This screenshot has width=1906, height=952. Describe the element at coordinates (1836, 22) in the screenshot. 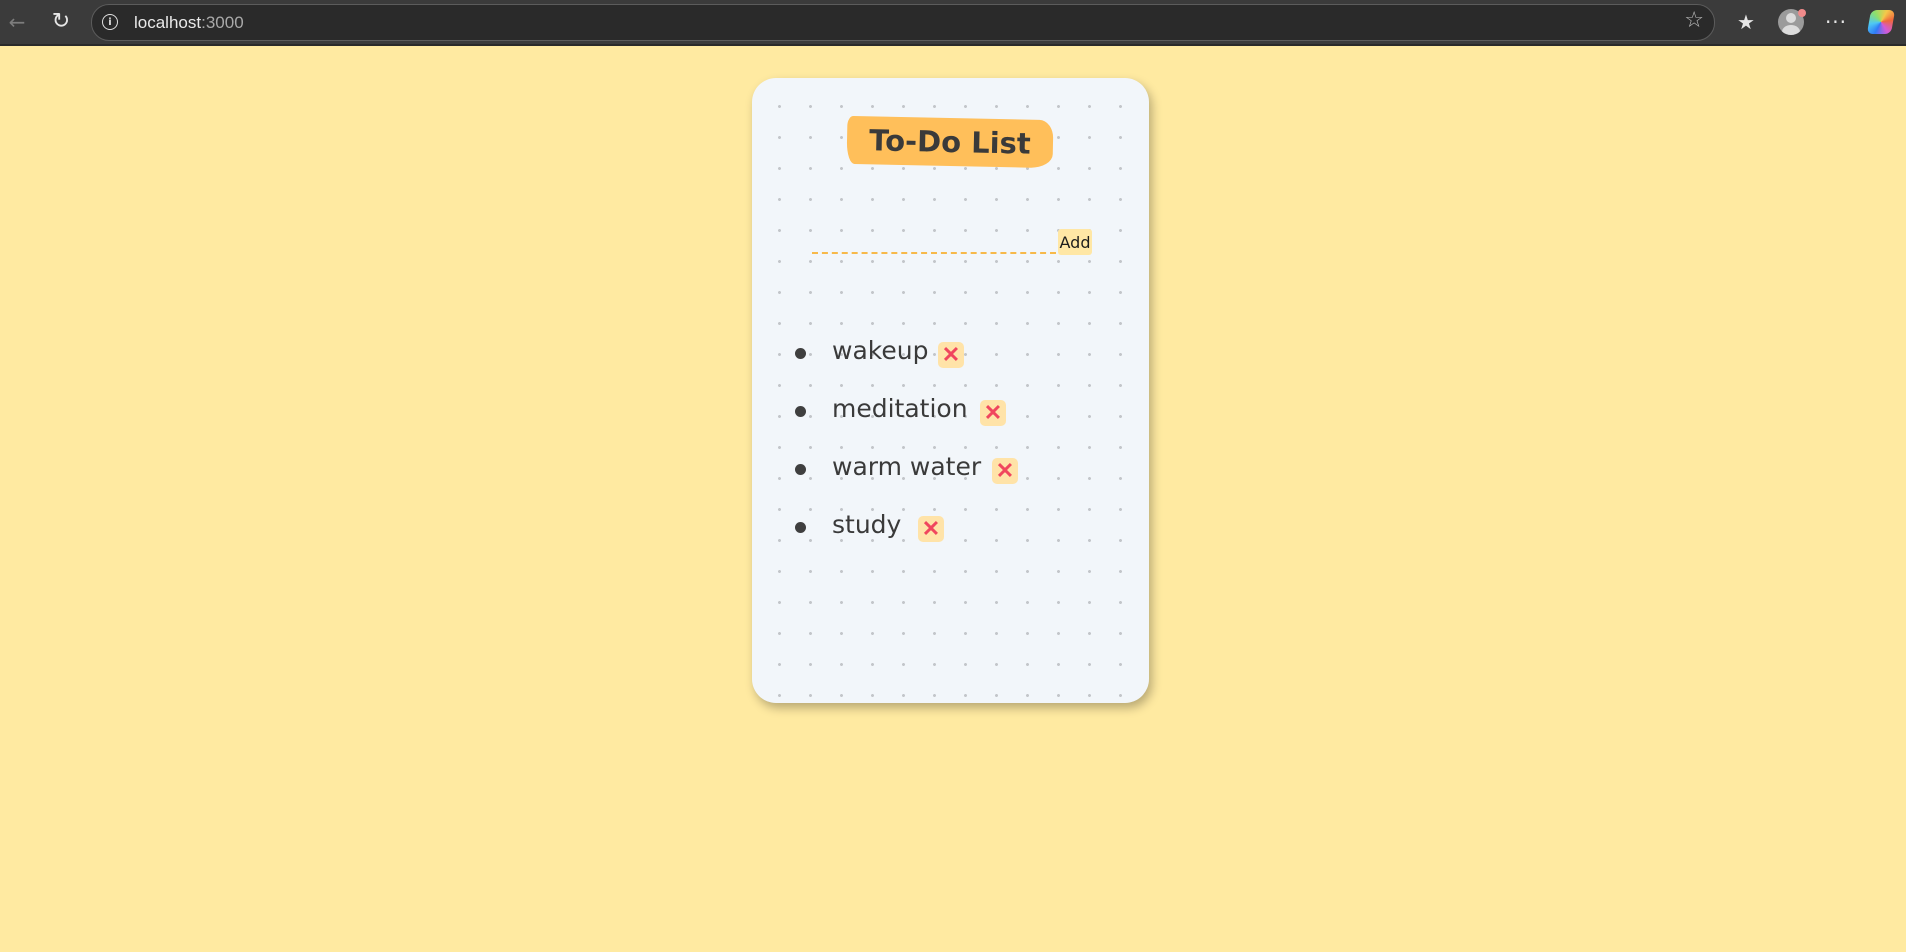

I see `more-icon: ···` at that location.